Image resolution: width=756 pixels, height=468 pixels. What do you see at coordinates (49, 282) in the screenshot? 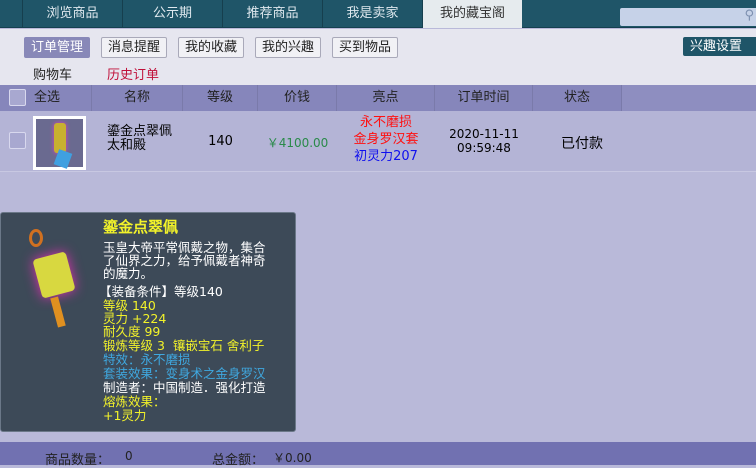
I see `item-icon` at bounding box center [49, 282].